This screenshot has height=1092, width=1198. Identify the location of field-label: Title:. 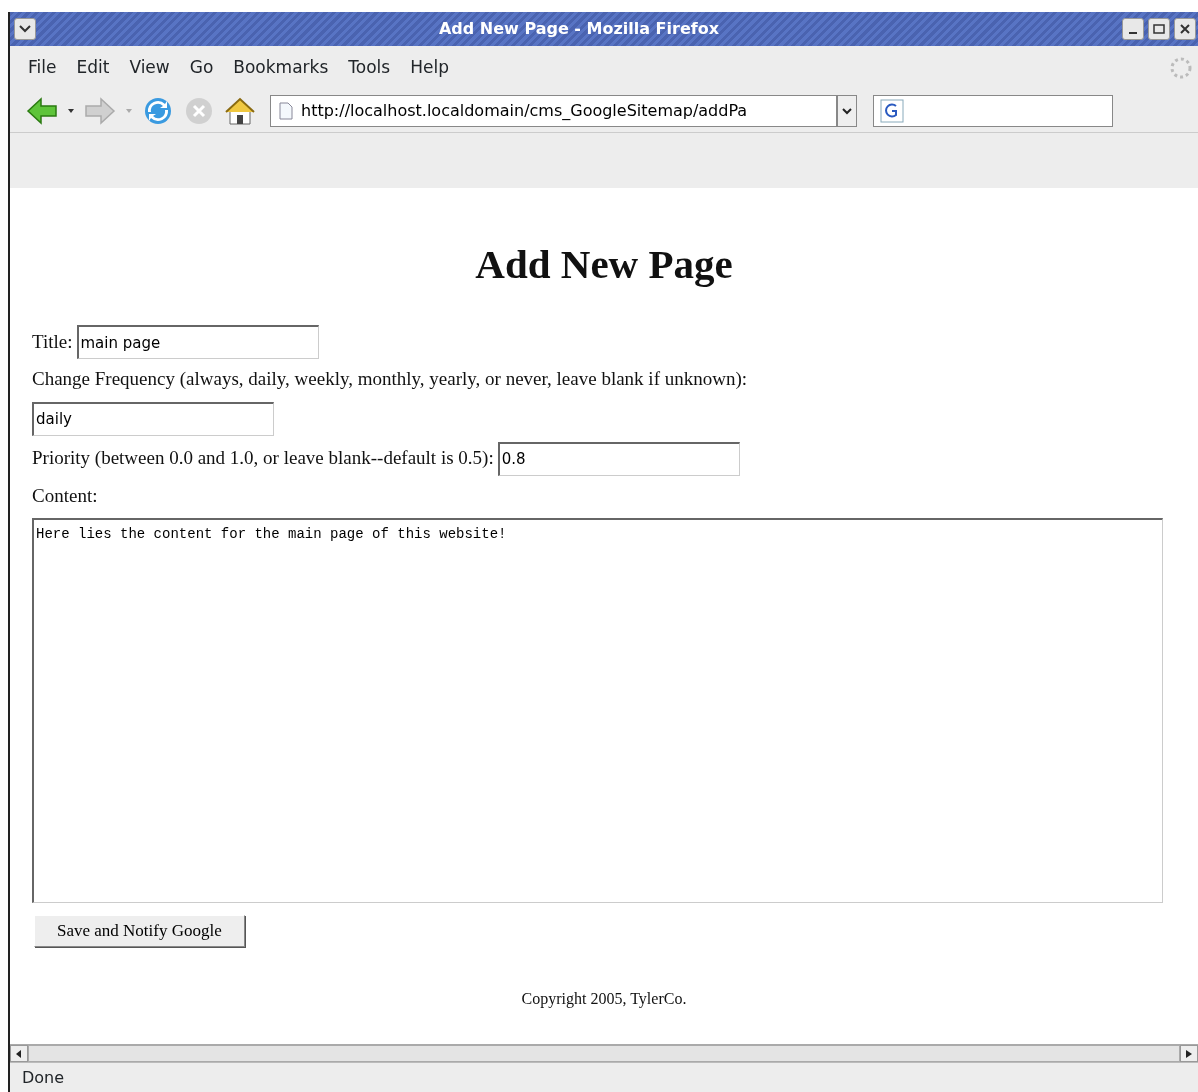
(52, 341).